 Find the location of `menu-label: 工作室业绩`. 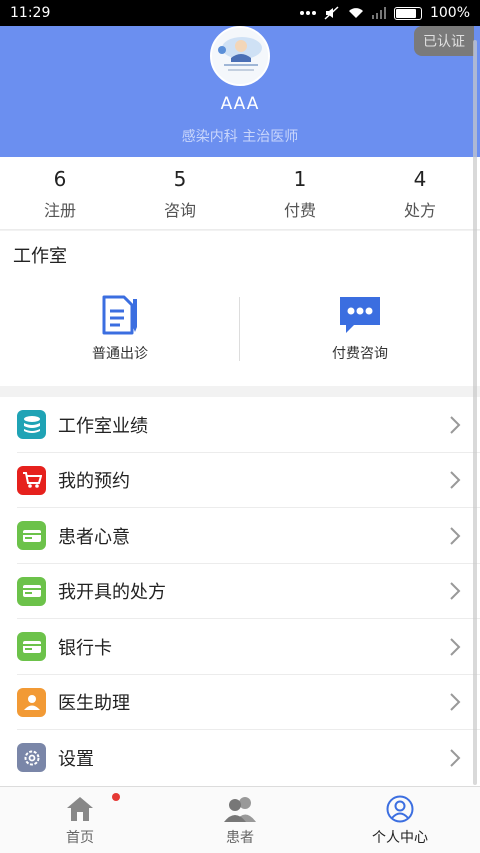

menu-label: 工作室业绩 is located at coordinates (103, 426).